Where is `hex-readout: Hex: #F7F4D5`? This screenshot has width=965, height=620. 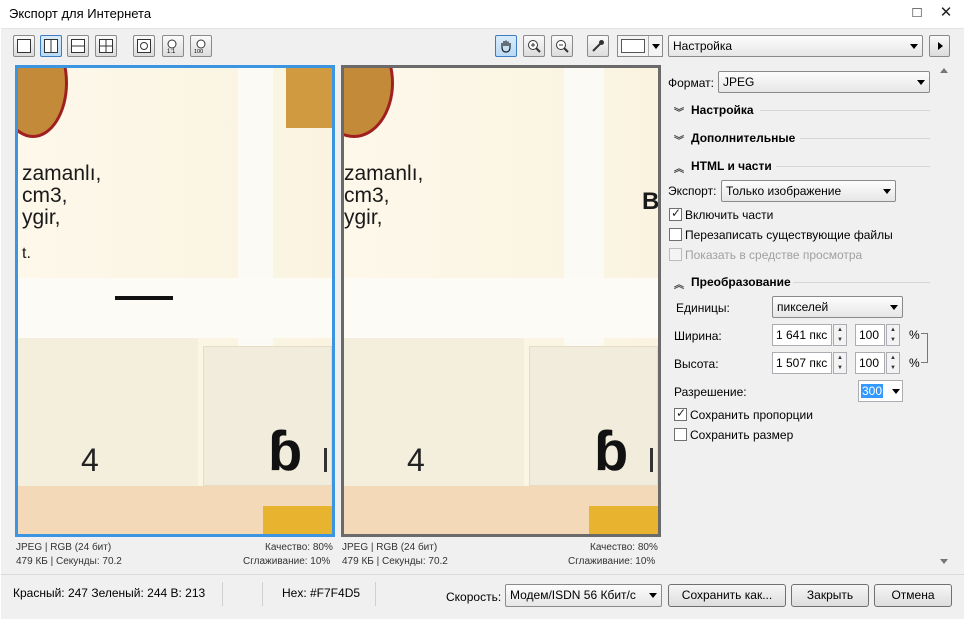 hex-readout: Hex: #F7F4D5 is located at coordinates (321, 593).